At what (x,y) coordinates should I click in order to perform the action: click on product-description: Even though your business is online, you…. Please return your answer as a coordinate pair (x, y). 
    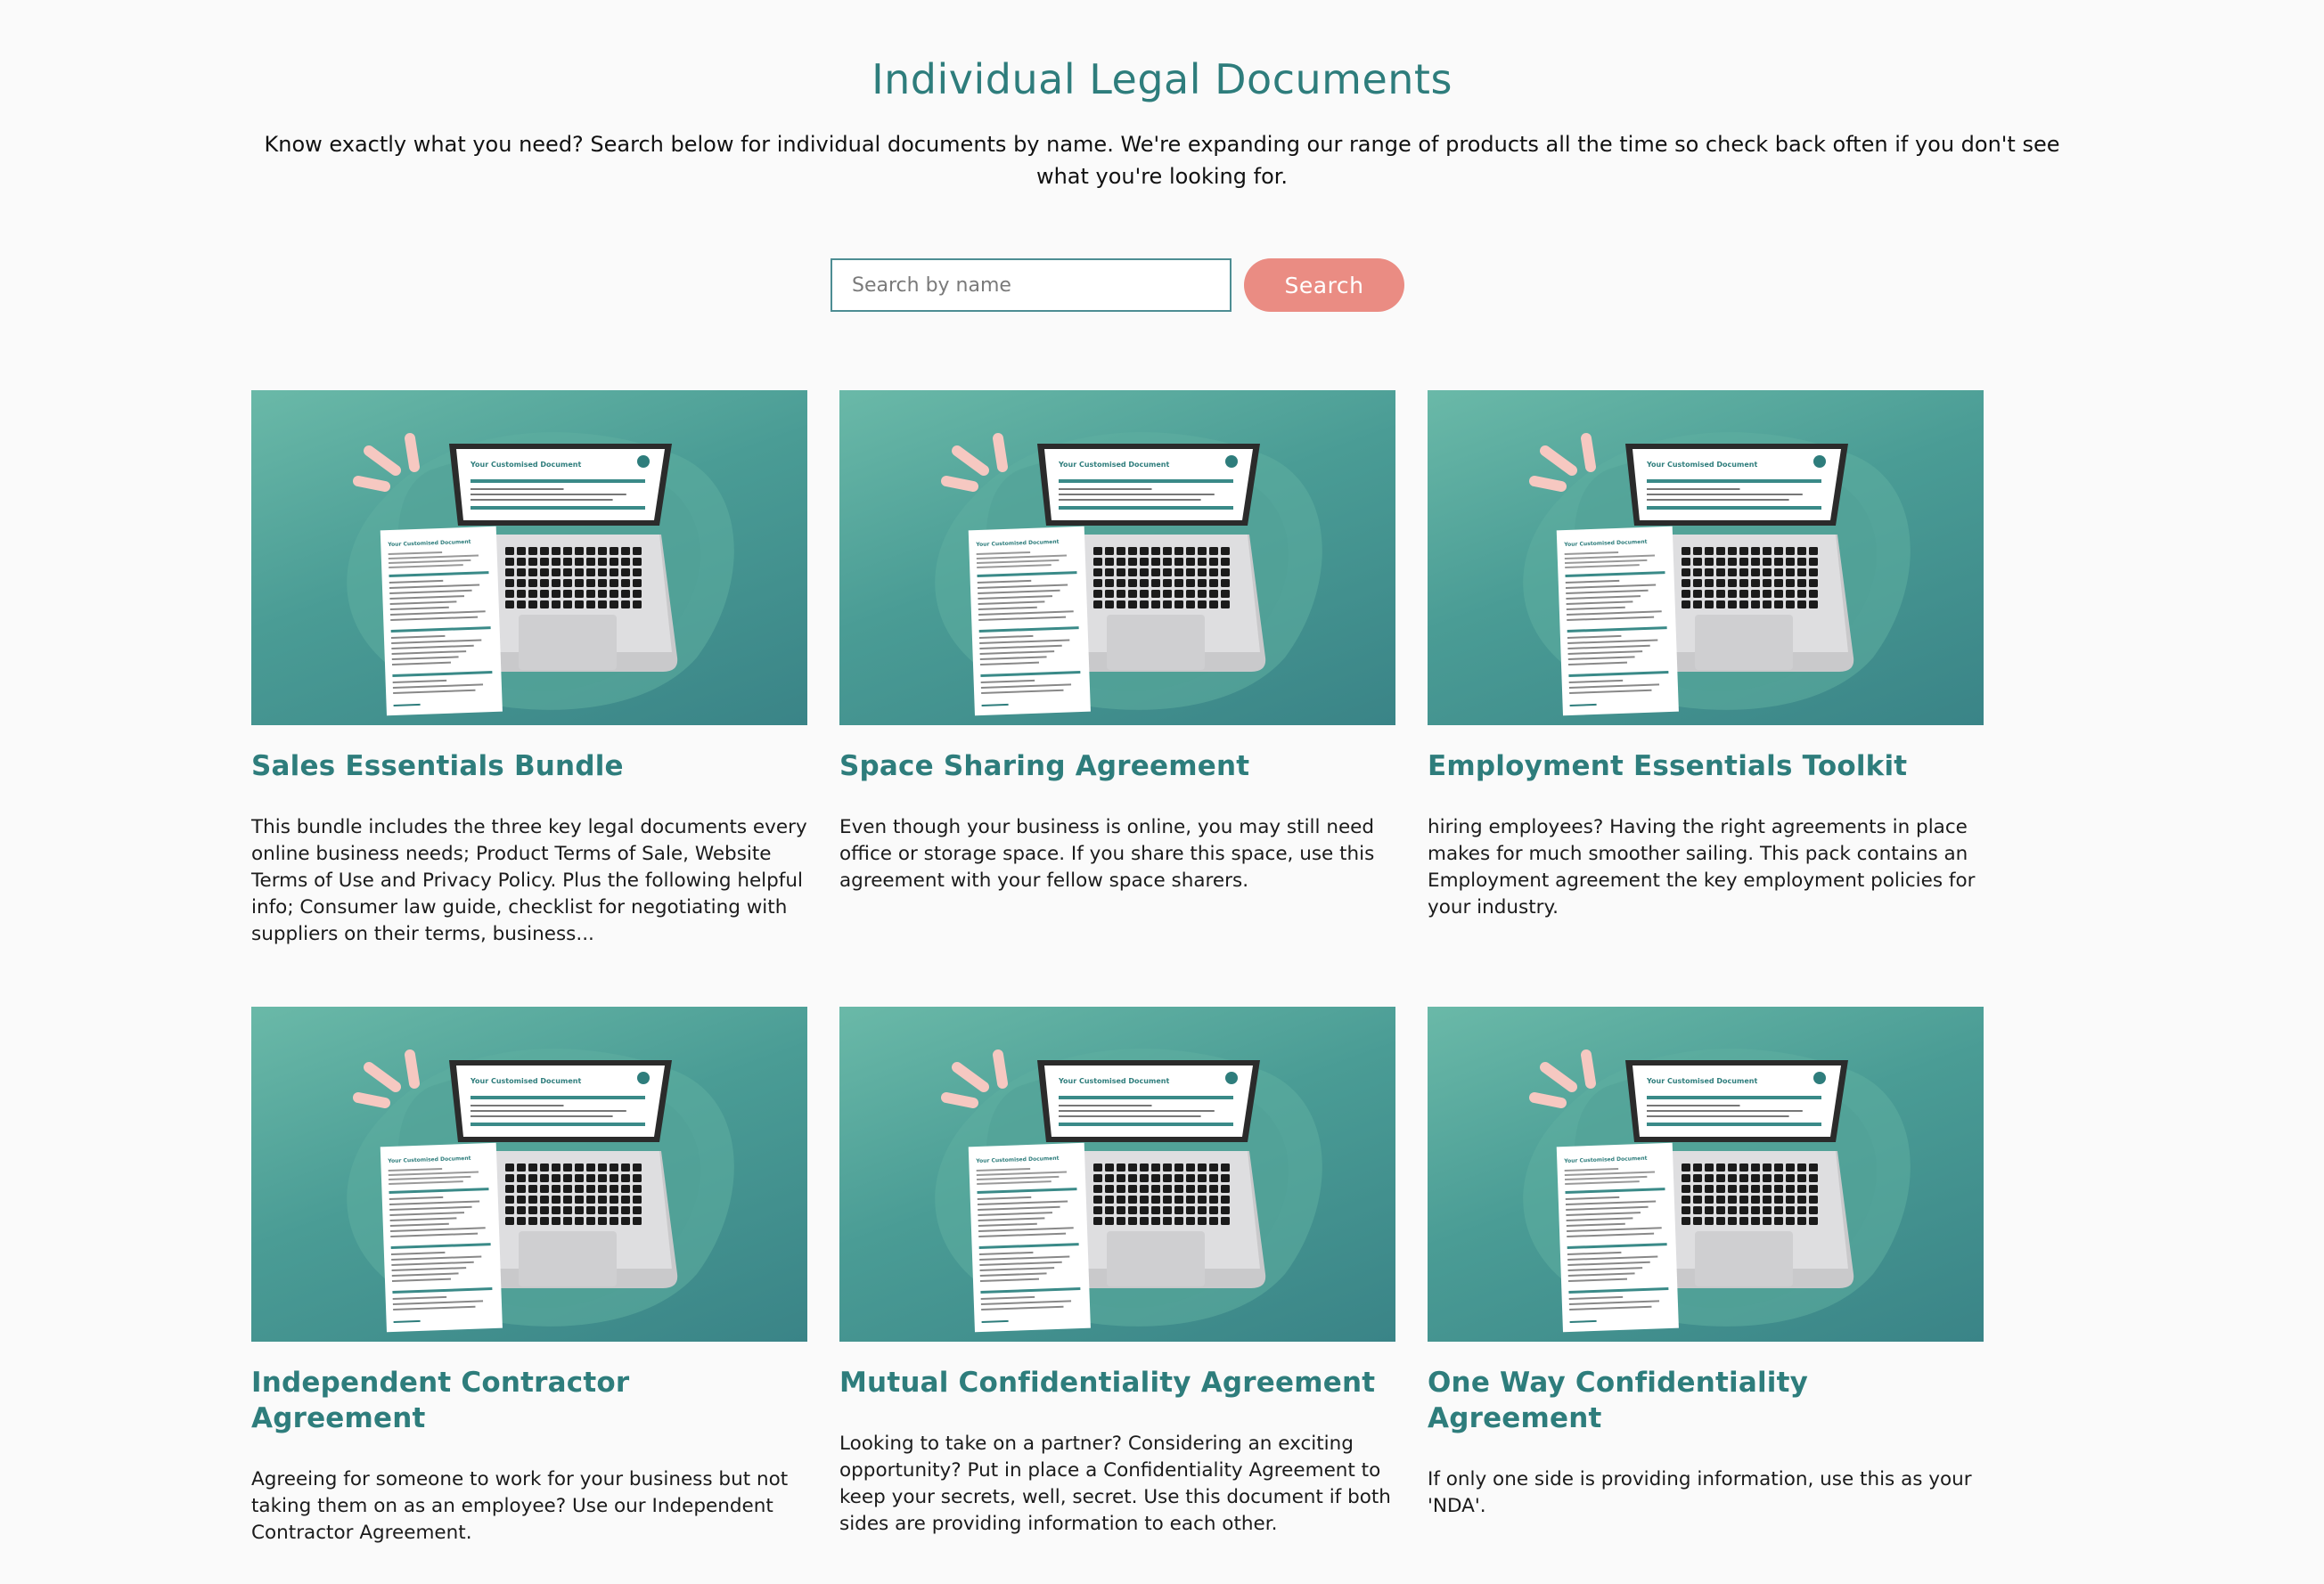
    Looking at the image, I should click on (1107, 854).